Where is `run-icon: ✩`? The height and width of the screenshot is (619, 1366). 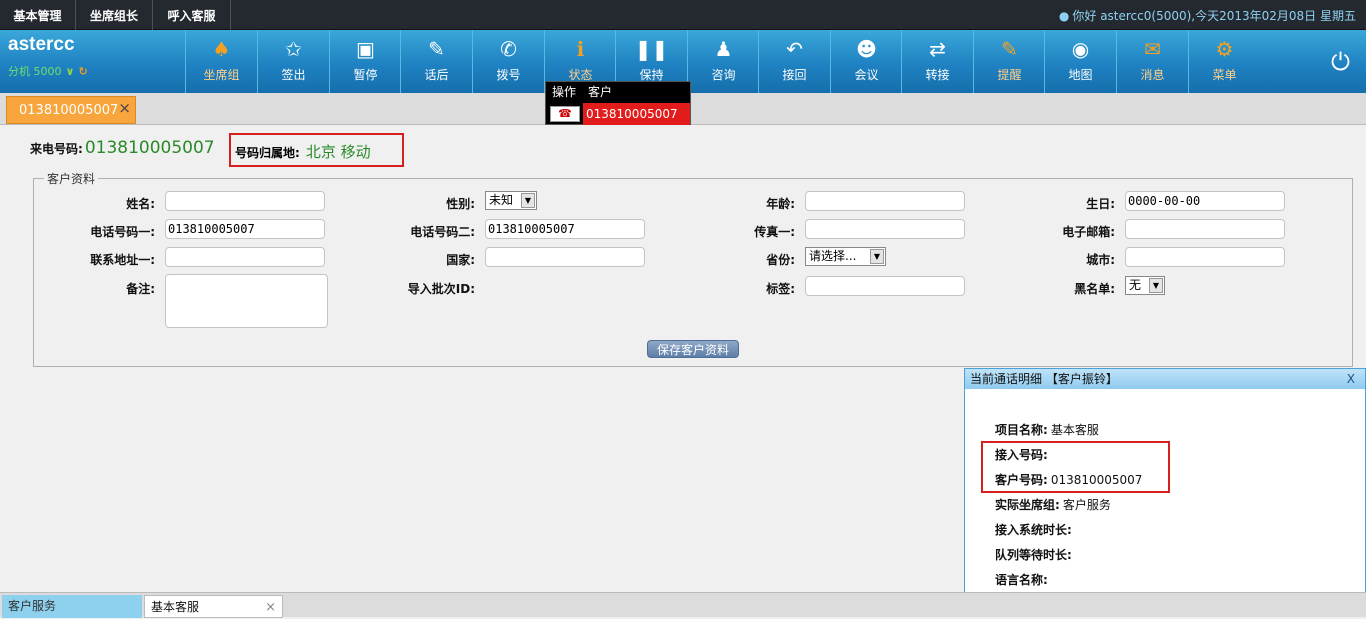 run-icon: ✩ is located at coordinates (293, 49).